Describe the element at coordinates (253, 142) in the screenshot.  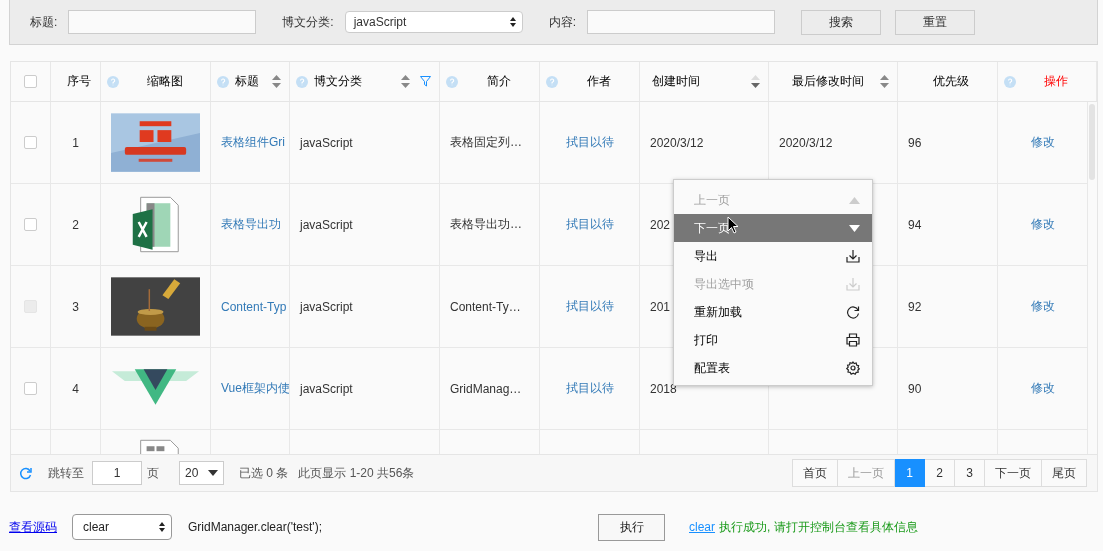
I see `title-link: 表格组件Gri` at that location.